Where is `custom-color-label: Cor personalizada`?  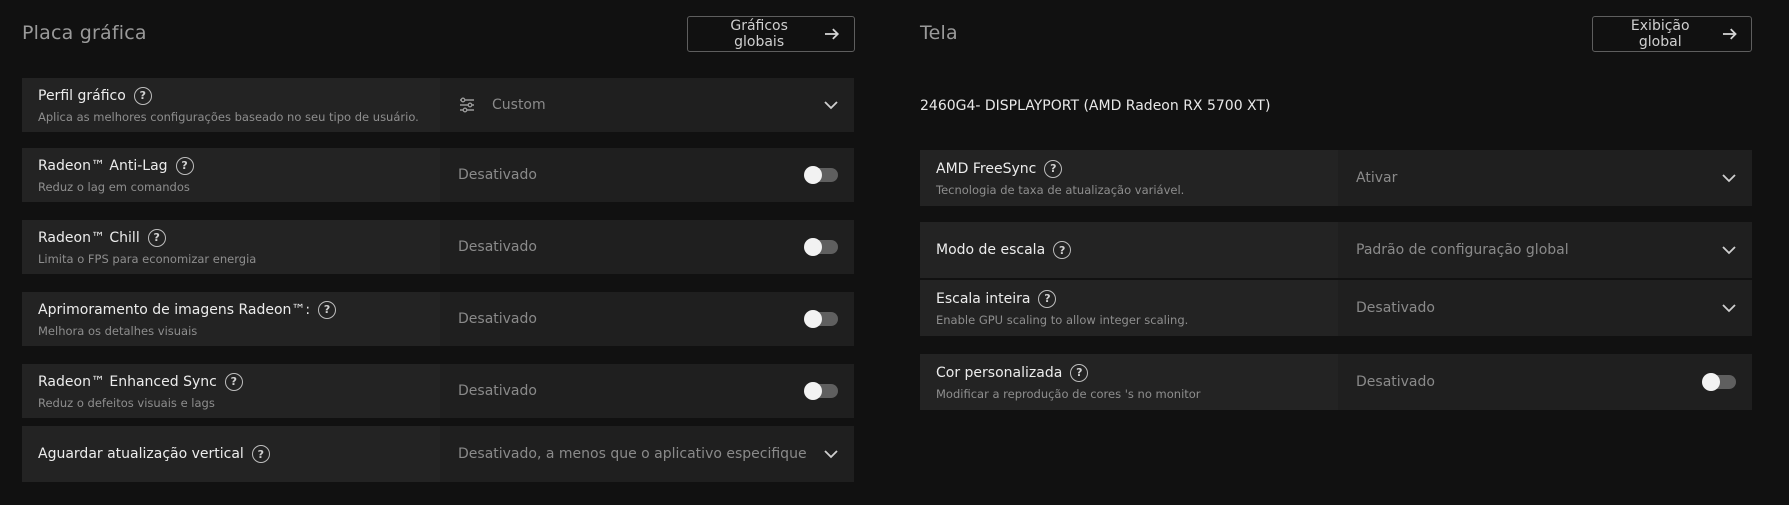 custom-color-label: Cor personalizada is located at coordinates (999, 372).